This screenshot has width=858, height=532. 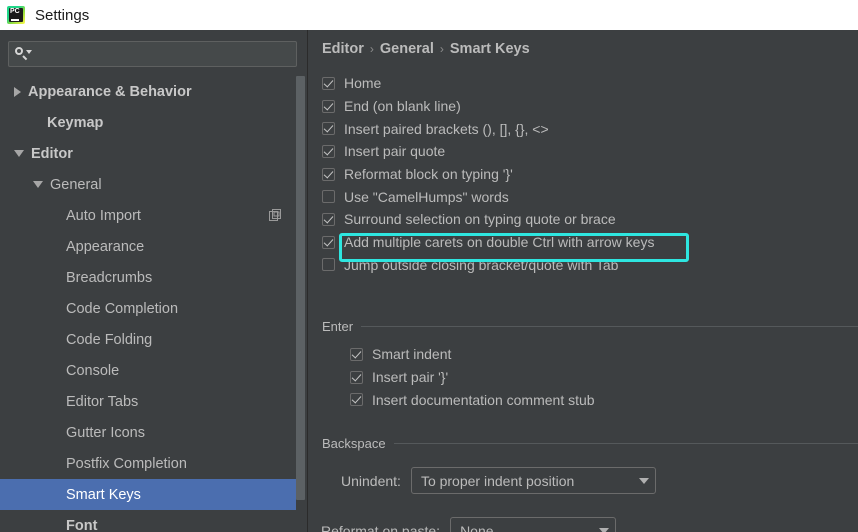 I want to click on sidebar-item-label: Font, so click(x=82, y=524).